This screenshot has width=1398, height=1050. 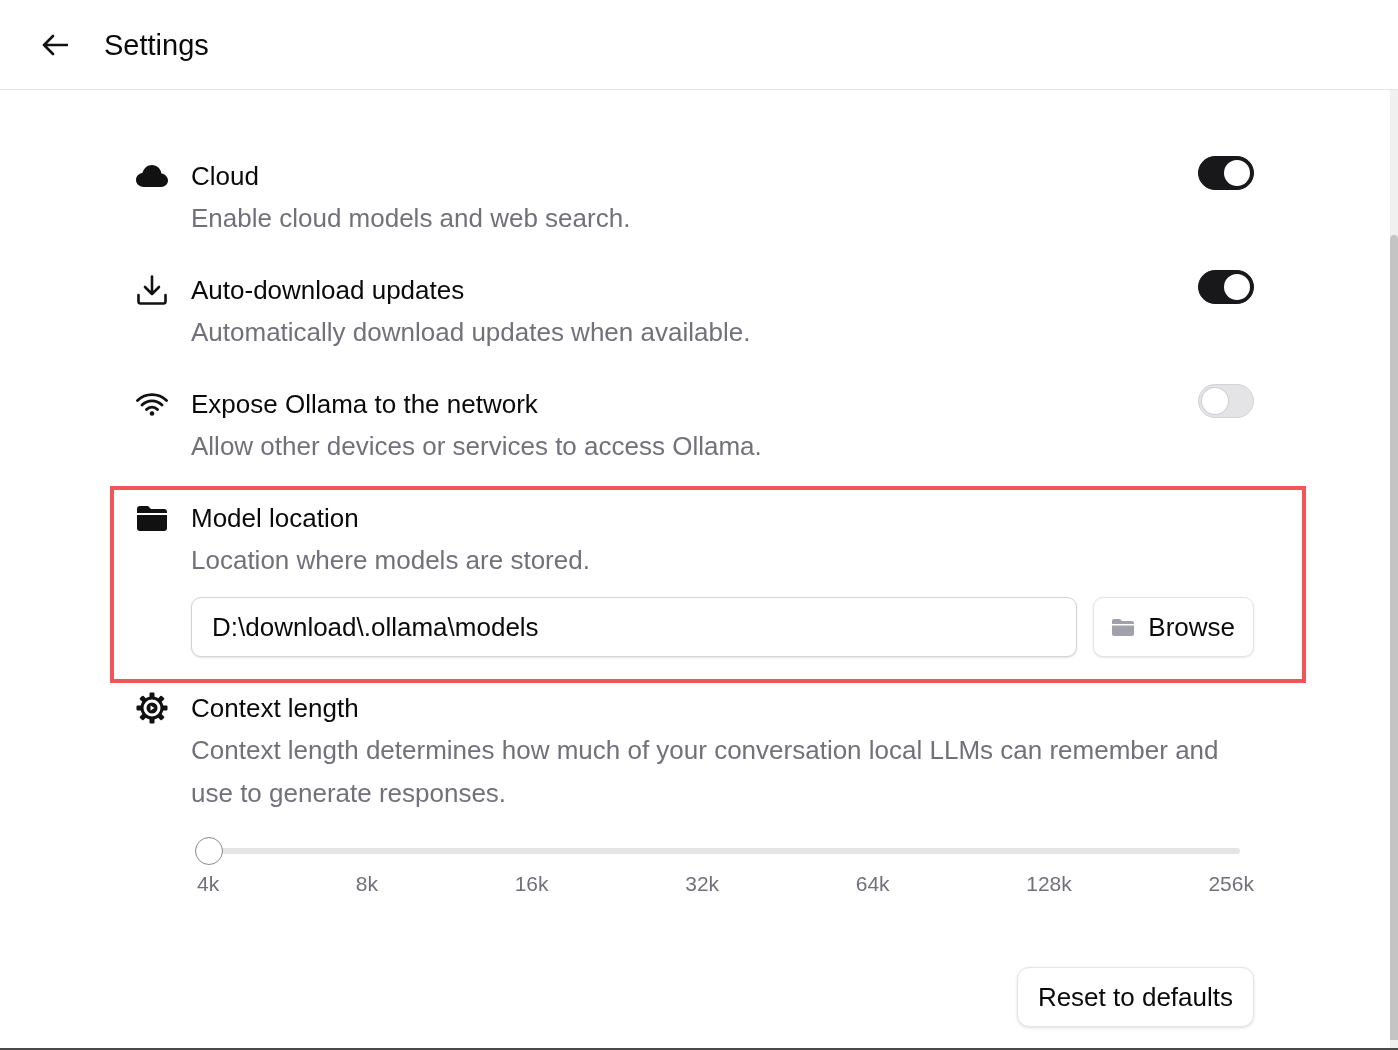 What do you see at coordinates (55, 44) in the screenshot?
I see `back-arrow-icon` at bounding box center [55, 44].